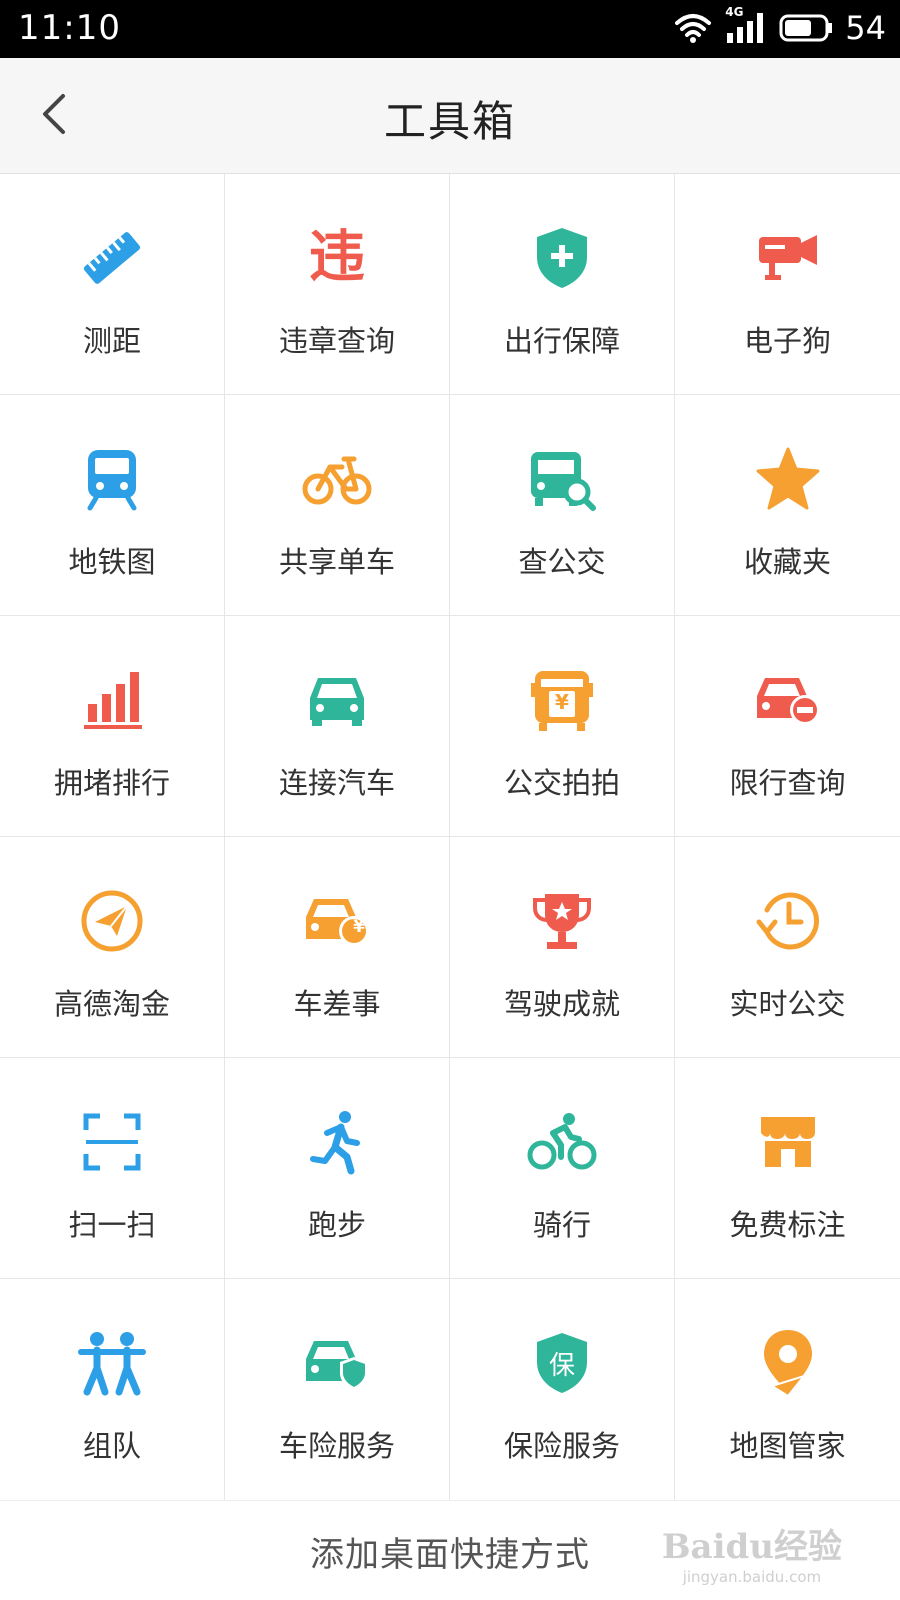  Describe the element at coordinates (111, 341) in the screenshot. I see `tool-label: 测距` at that location.